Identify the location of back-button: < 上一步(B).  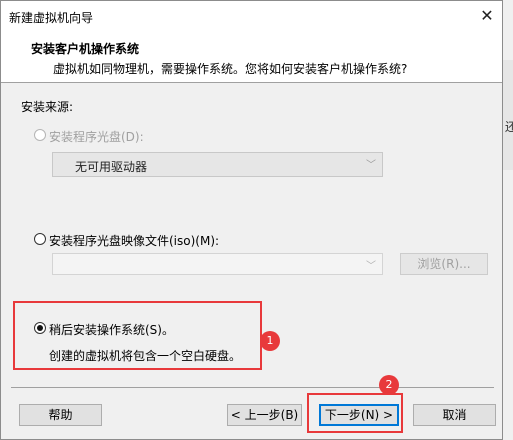
(264, 415).